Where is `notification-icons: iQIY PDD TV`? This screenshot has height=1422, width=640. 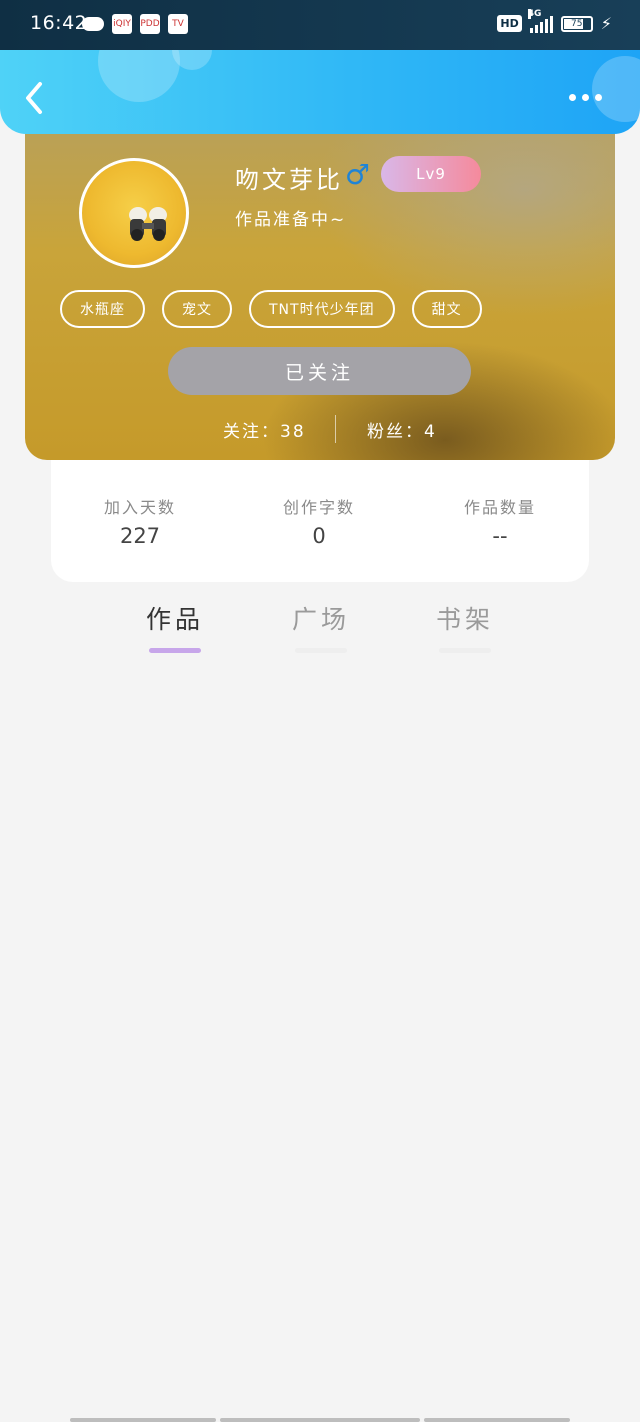
notification-icons: iQIY PDD TV is located at coordinates (135, 24).